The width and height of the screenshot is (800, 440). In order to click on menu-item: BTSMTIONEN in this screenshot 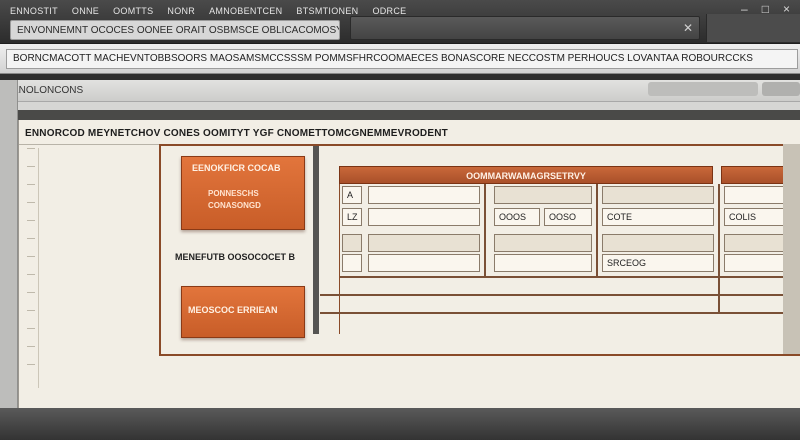, I will do `click(327, 11)`.